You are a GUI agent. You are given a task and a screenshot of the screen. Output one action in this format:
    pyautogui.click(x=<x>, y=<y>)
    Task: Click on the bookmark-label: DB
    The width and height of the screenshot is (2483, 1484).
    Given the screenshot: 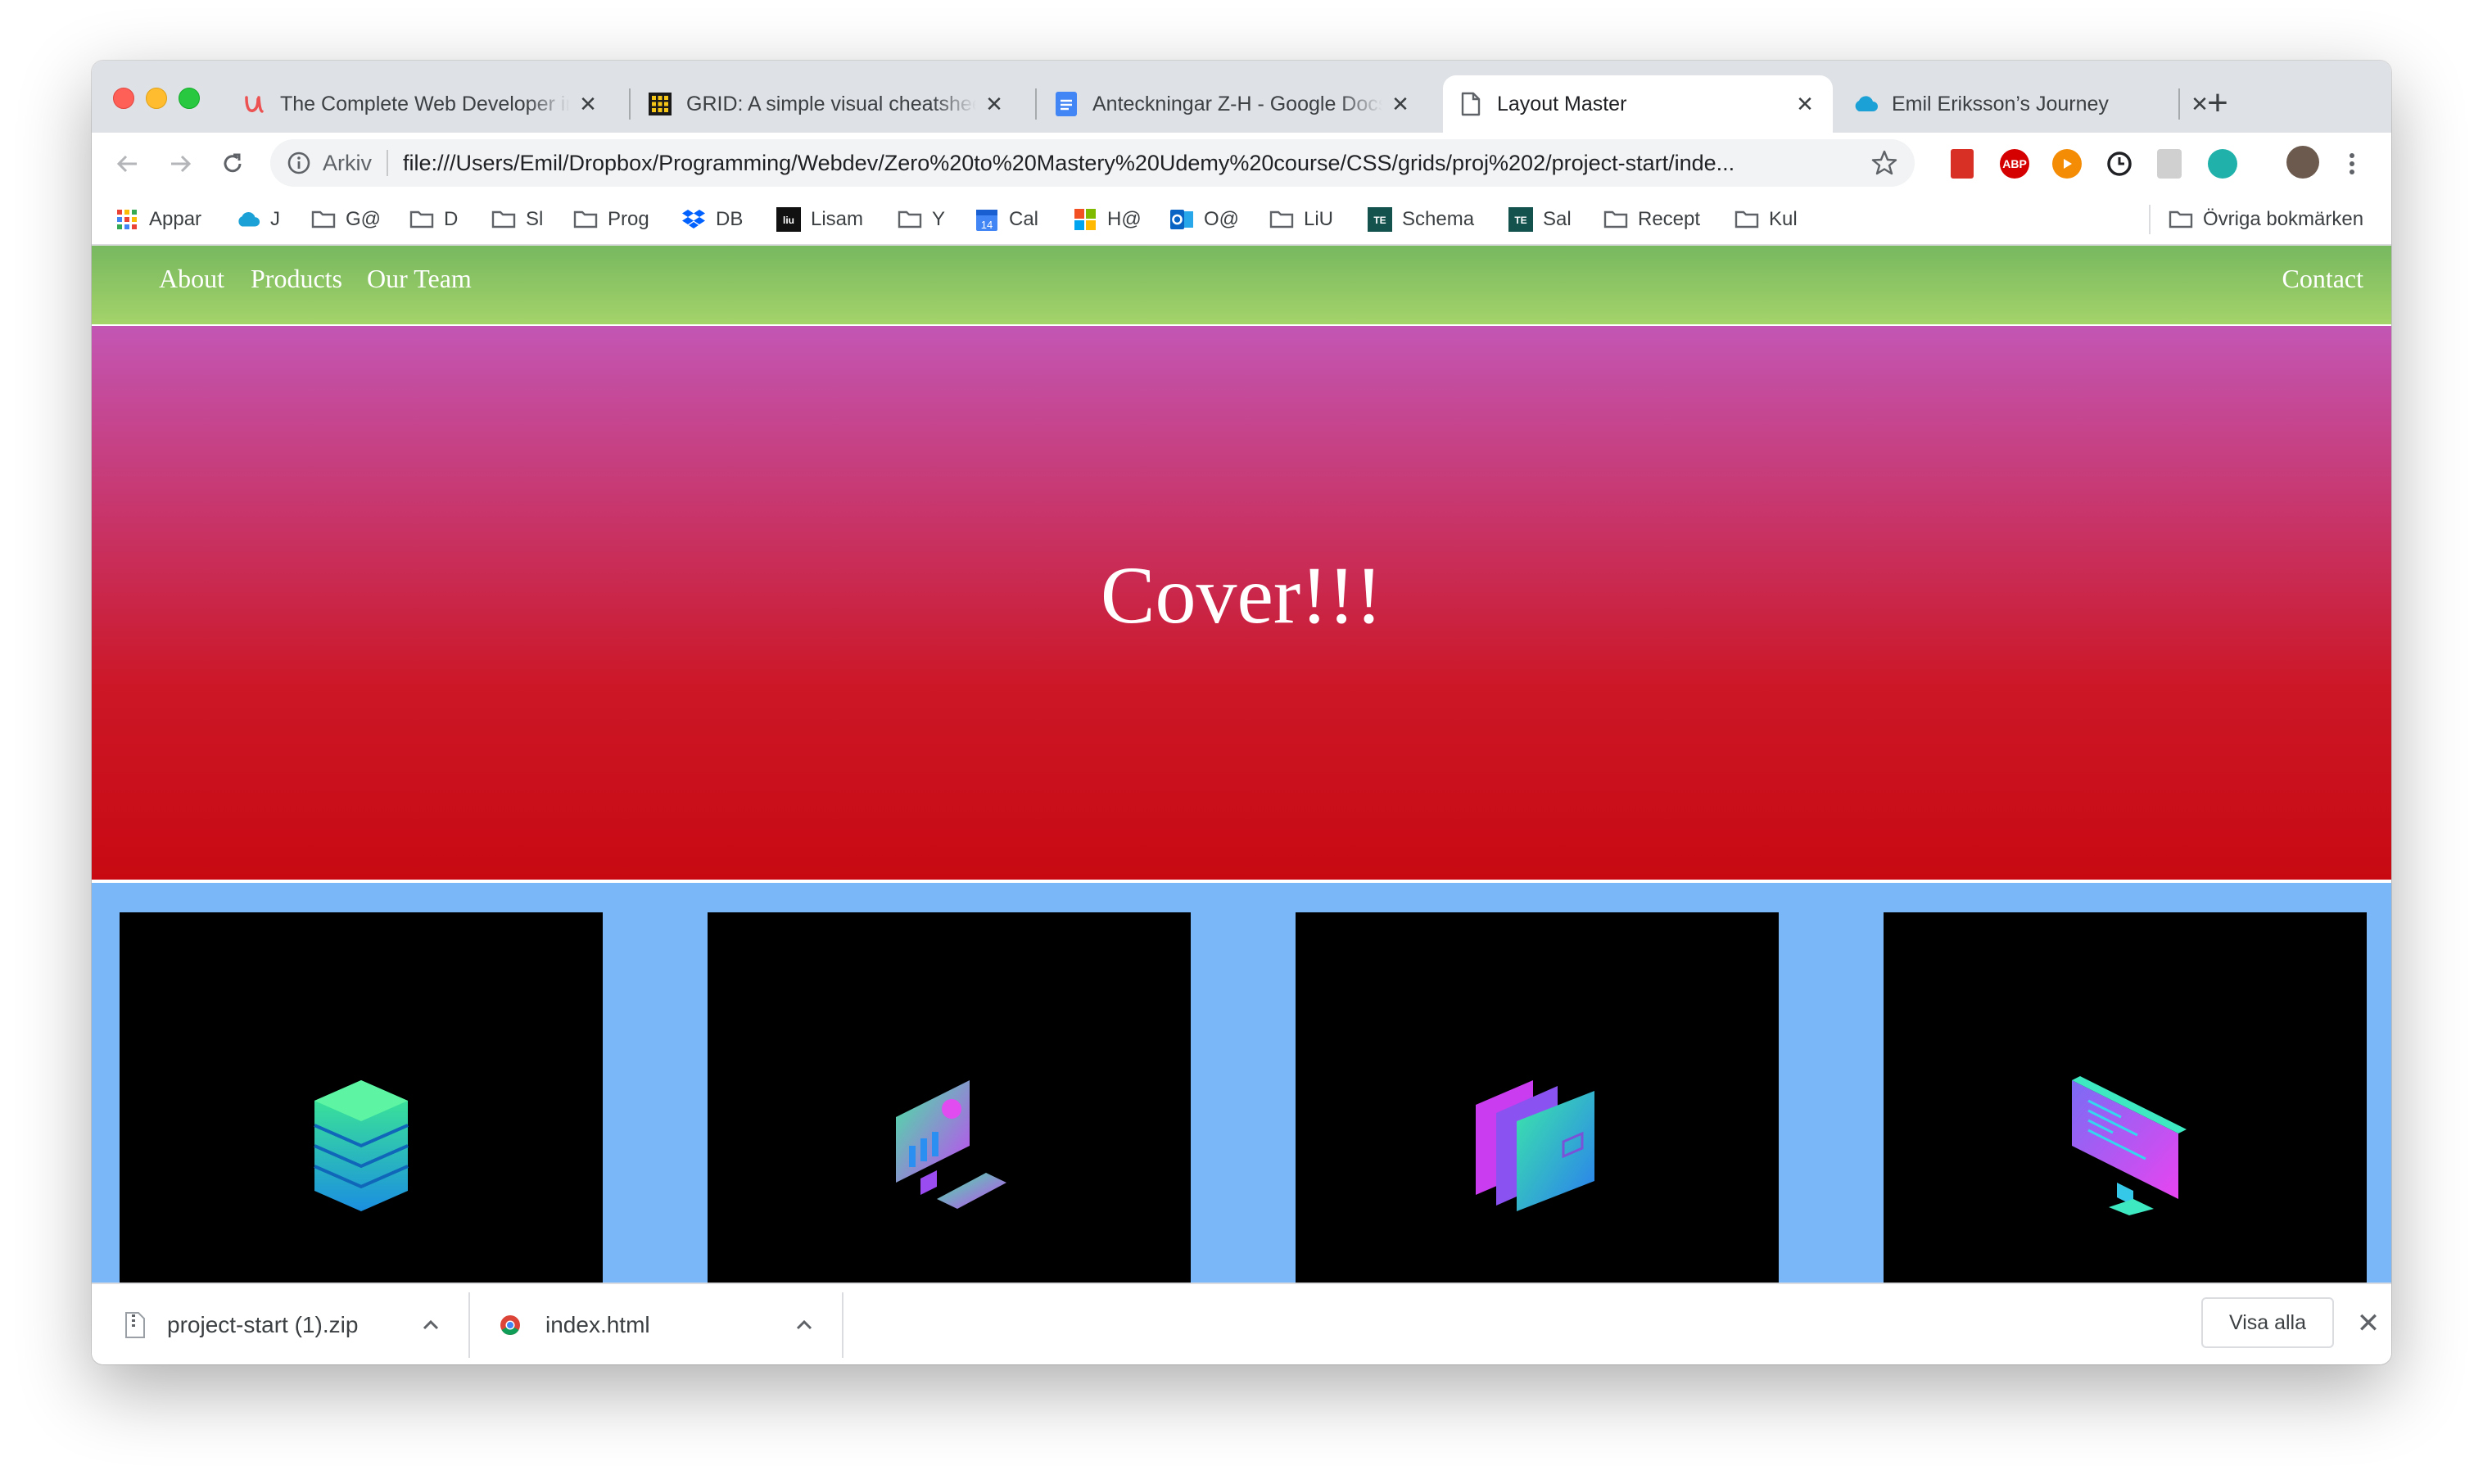 What is the action you would take?
    pyautogui.click(x=730, y=219)
    